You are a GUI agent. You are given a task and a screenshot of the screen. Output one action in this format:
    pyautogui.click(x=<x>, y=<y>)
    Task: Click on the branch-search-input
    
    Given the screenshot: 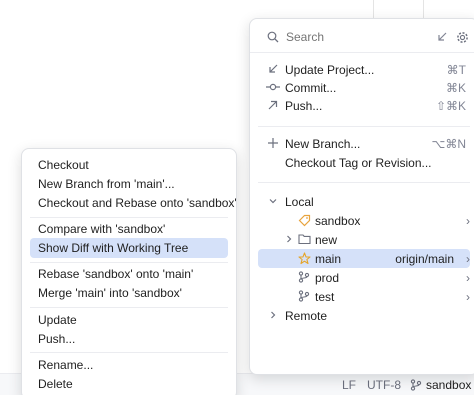 What is the action you would take?
    pyautogui.click(x=356, y=37)
    